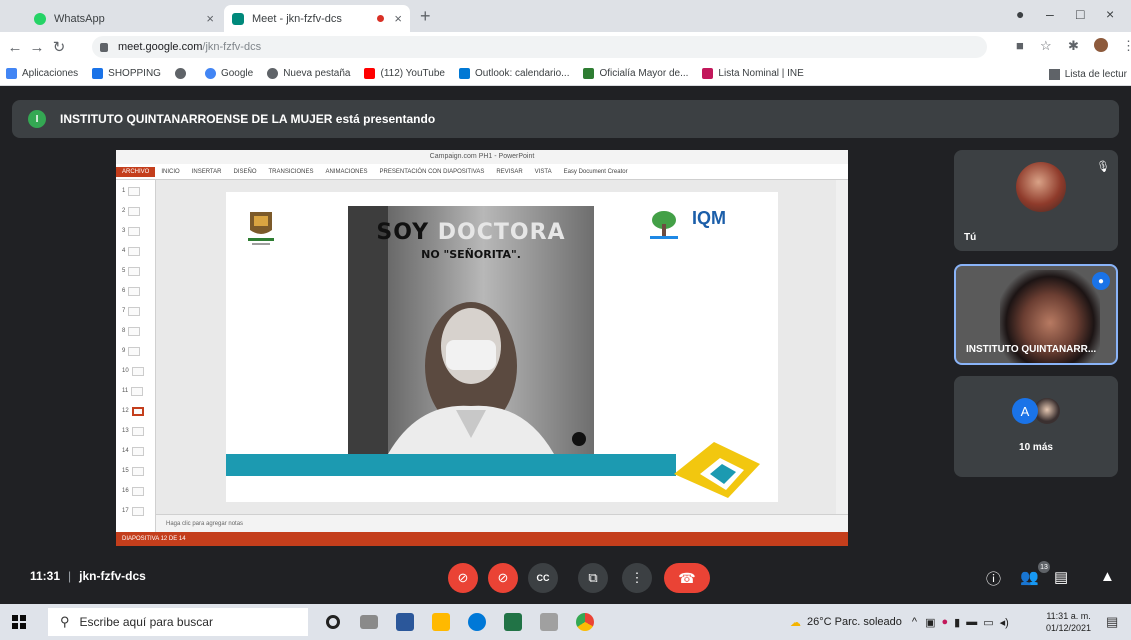 The height and width of the screenshot is (640, 1131). Describe the element at coordinates (463, 578) in the screenshot. I see `mic-toggle-button: ⊘` at that location.